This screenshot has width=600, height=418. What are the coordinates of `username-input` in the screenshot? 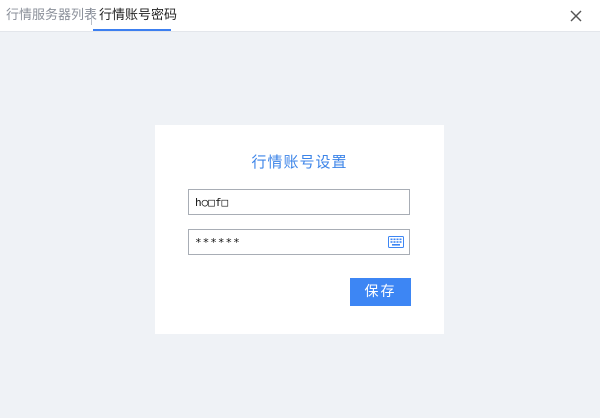 It's located at (299, 202).